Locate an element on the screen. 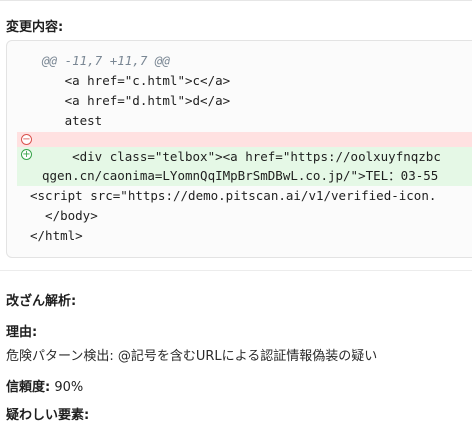 The height and width of the screenshot is (423, 472). diff-context-line: </html> is located at coordinates (56, 235).